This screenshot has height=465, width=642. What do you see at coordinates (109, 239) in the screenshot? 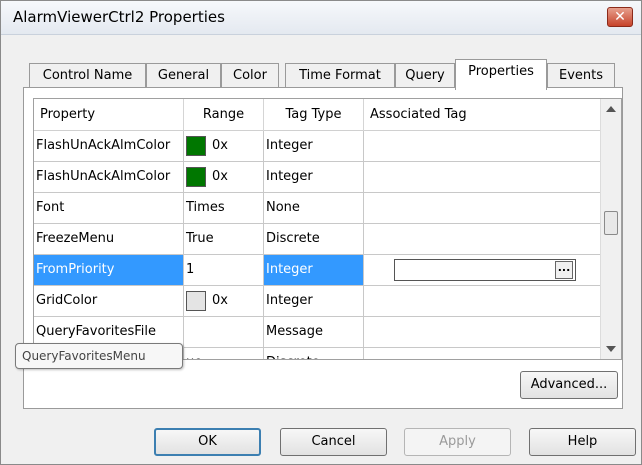
I see `property-name: FreezeMenu` at bounding box center [109, 239].